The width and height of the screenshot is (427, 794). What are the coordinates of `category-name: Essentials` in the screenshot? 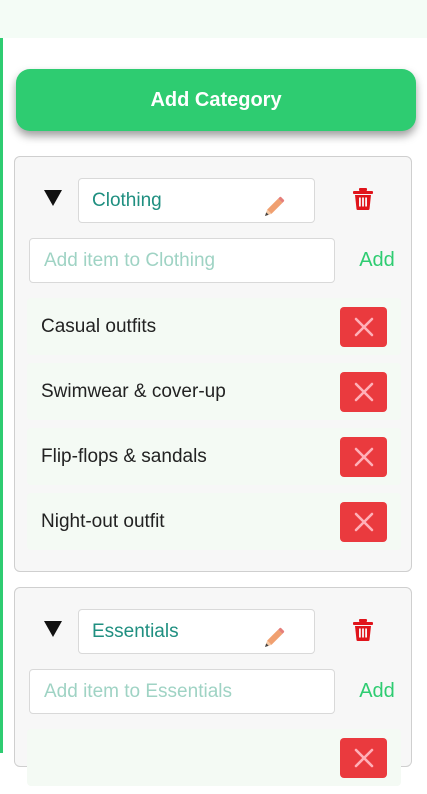 It's located at (135, 631).